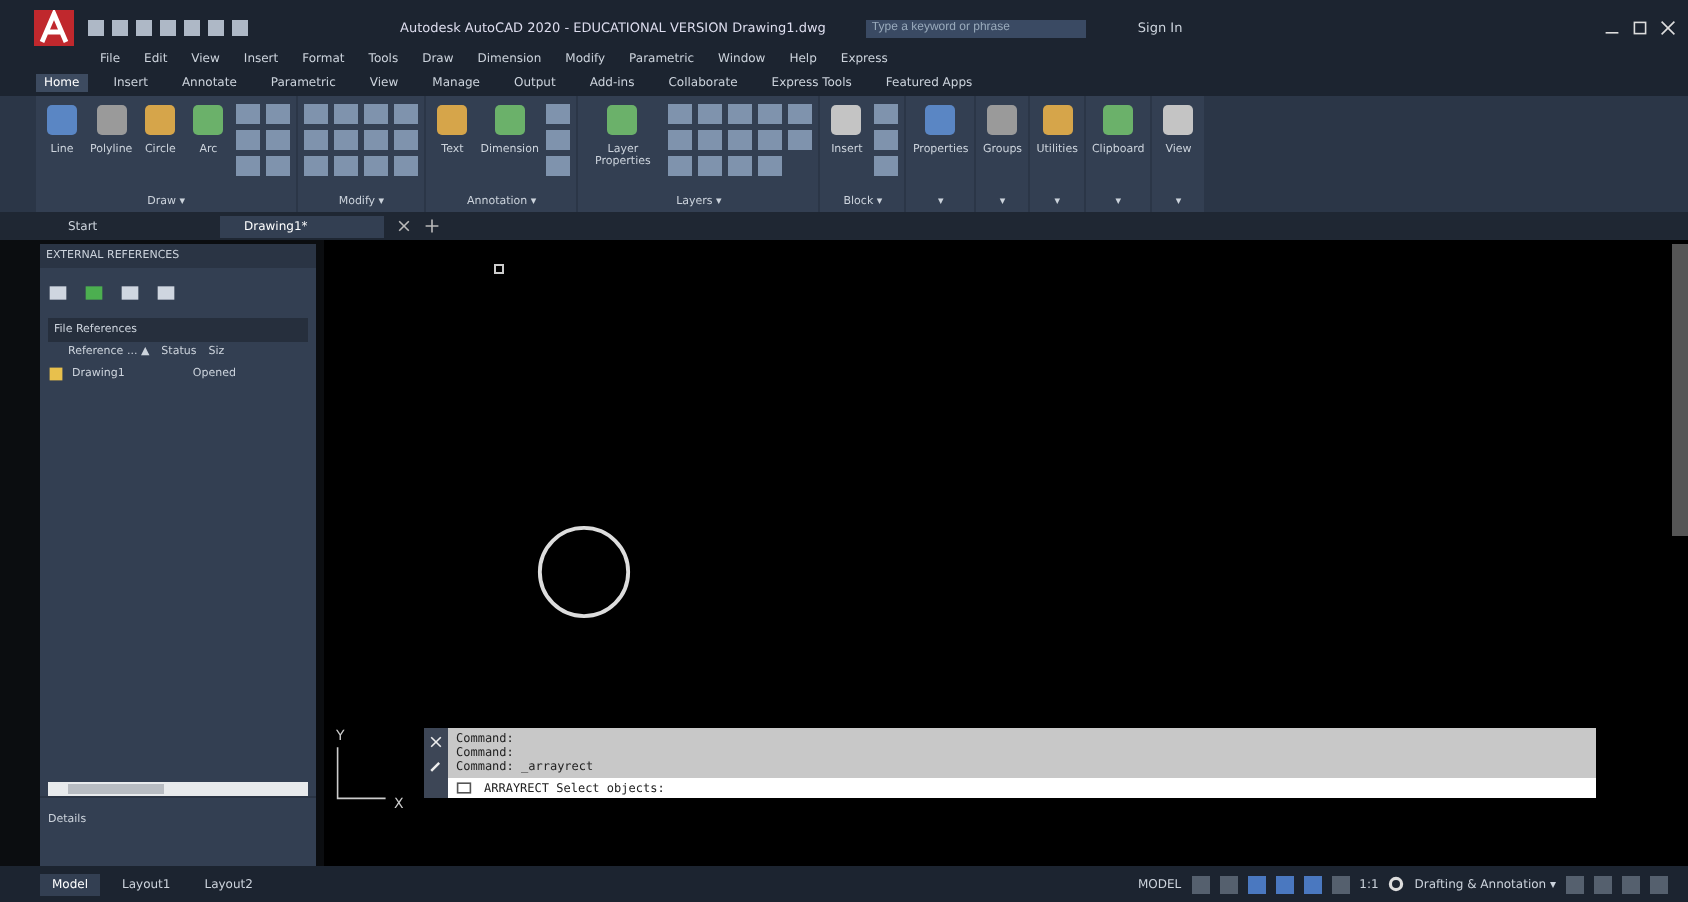  What do you see at coordinates (1396, 884) in the screenshot?
I see `gear-icon` at bounding box center [1396, 884].